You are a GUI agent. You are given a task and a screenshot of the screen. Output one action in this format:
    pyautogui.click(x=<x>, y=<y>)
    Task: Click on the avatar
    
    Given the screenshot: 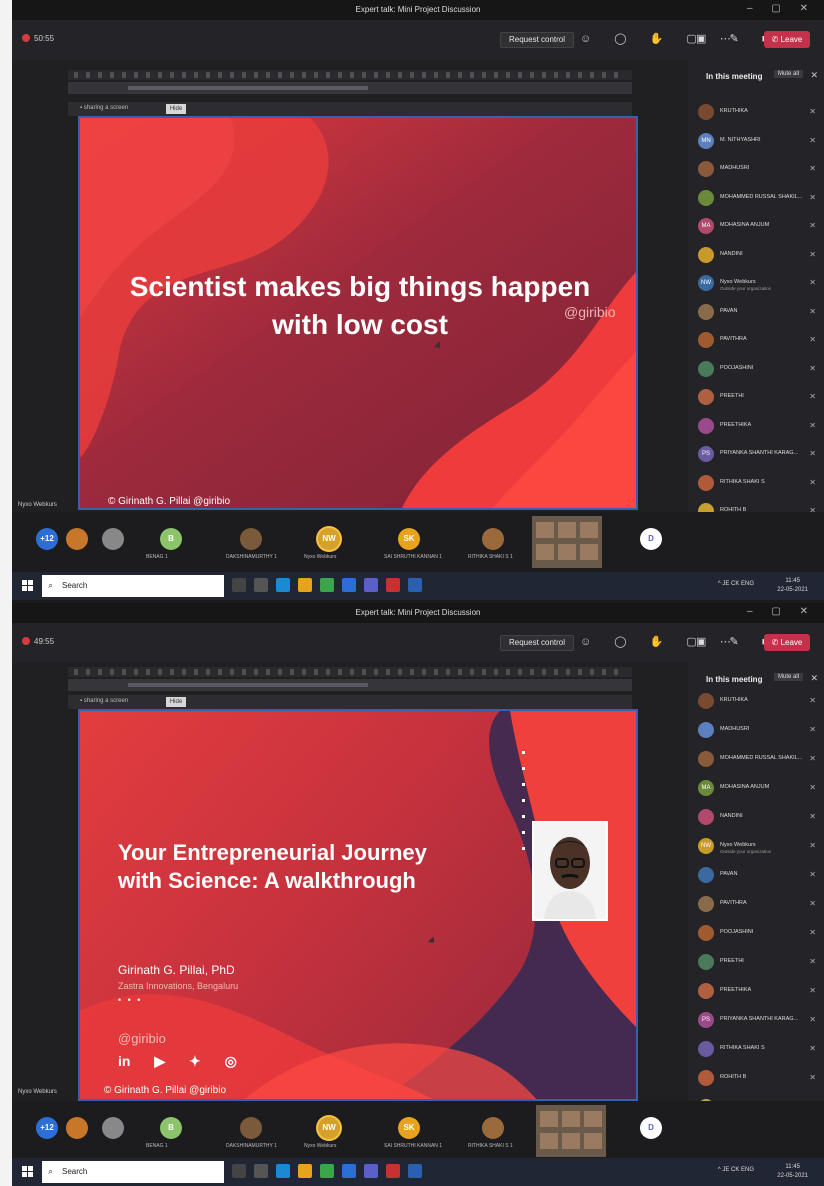 What is the action you would take?
    pyautogui.click(x=706, y=759)
    